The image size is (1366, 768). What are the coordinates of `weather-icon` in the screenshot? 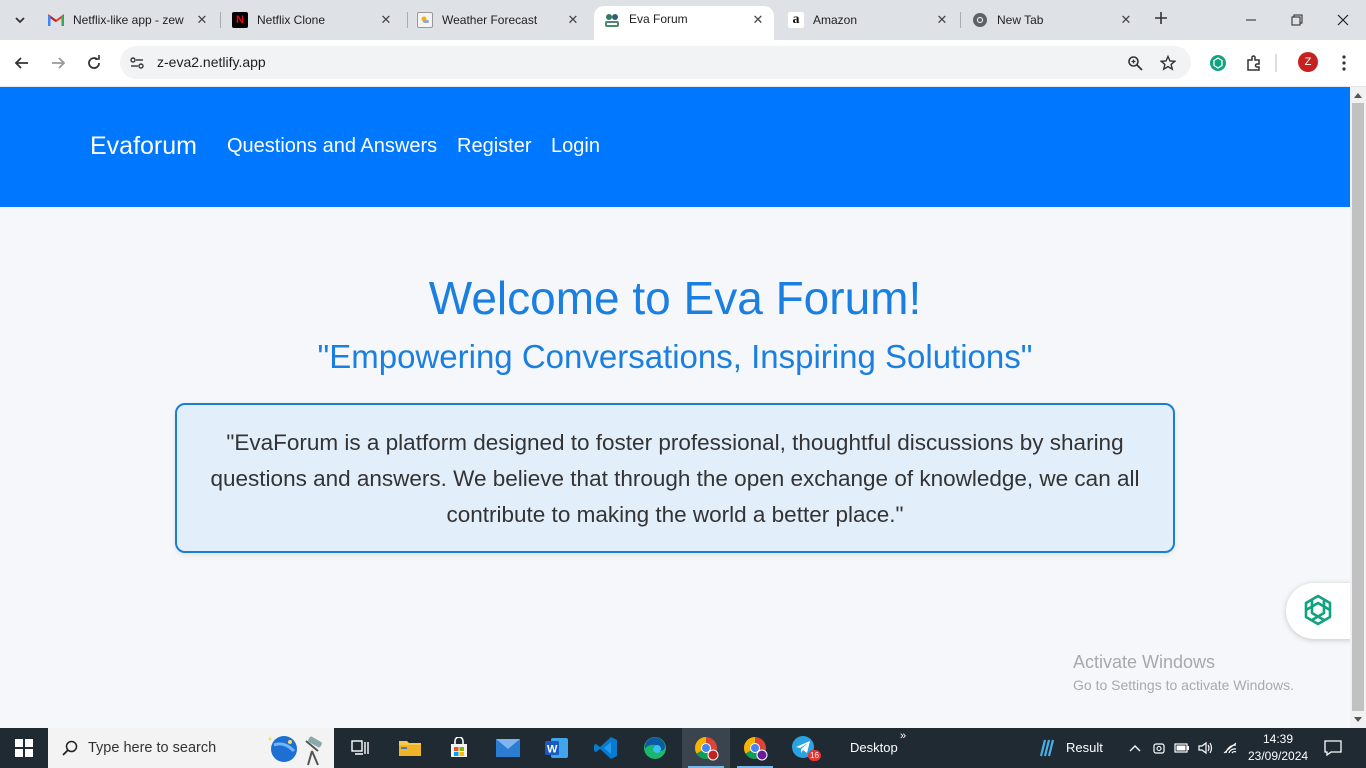 It's located at (425, 20).